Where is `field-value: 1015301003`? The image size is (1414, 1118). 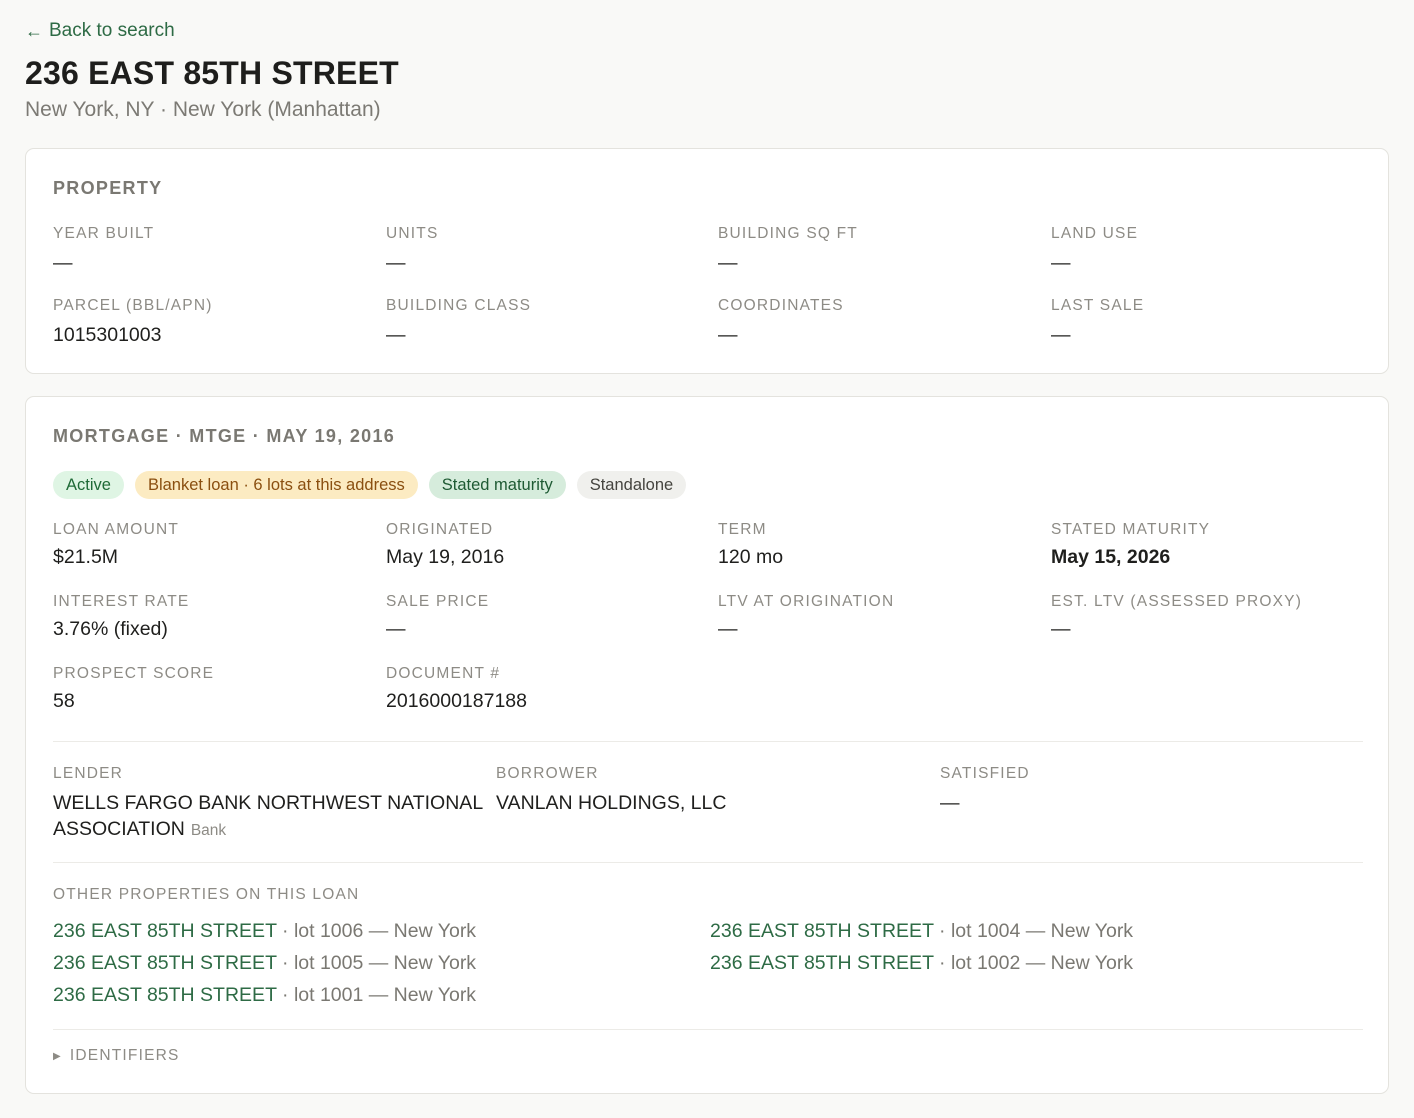
field-value: 1015301003 is located at coordinates (107, 335).